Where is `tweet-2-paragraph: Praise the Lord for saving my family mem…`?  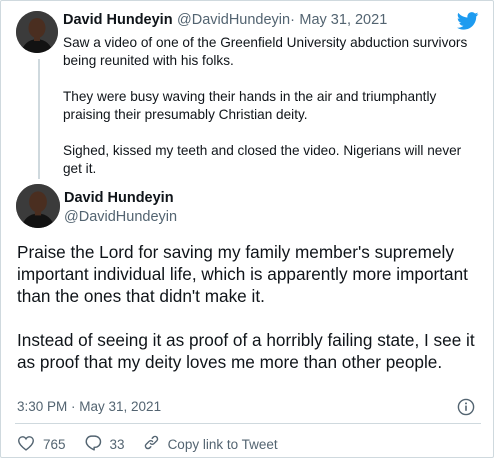 tweet-2-paragraph: Praise the Lord for saving my family mem… is located at coordinates (242, 274).